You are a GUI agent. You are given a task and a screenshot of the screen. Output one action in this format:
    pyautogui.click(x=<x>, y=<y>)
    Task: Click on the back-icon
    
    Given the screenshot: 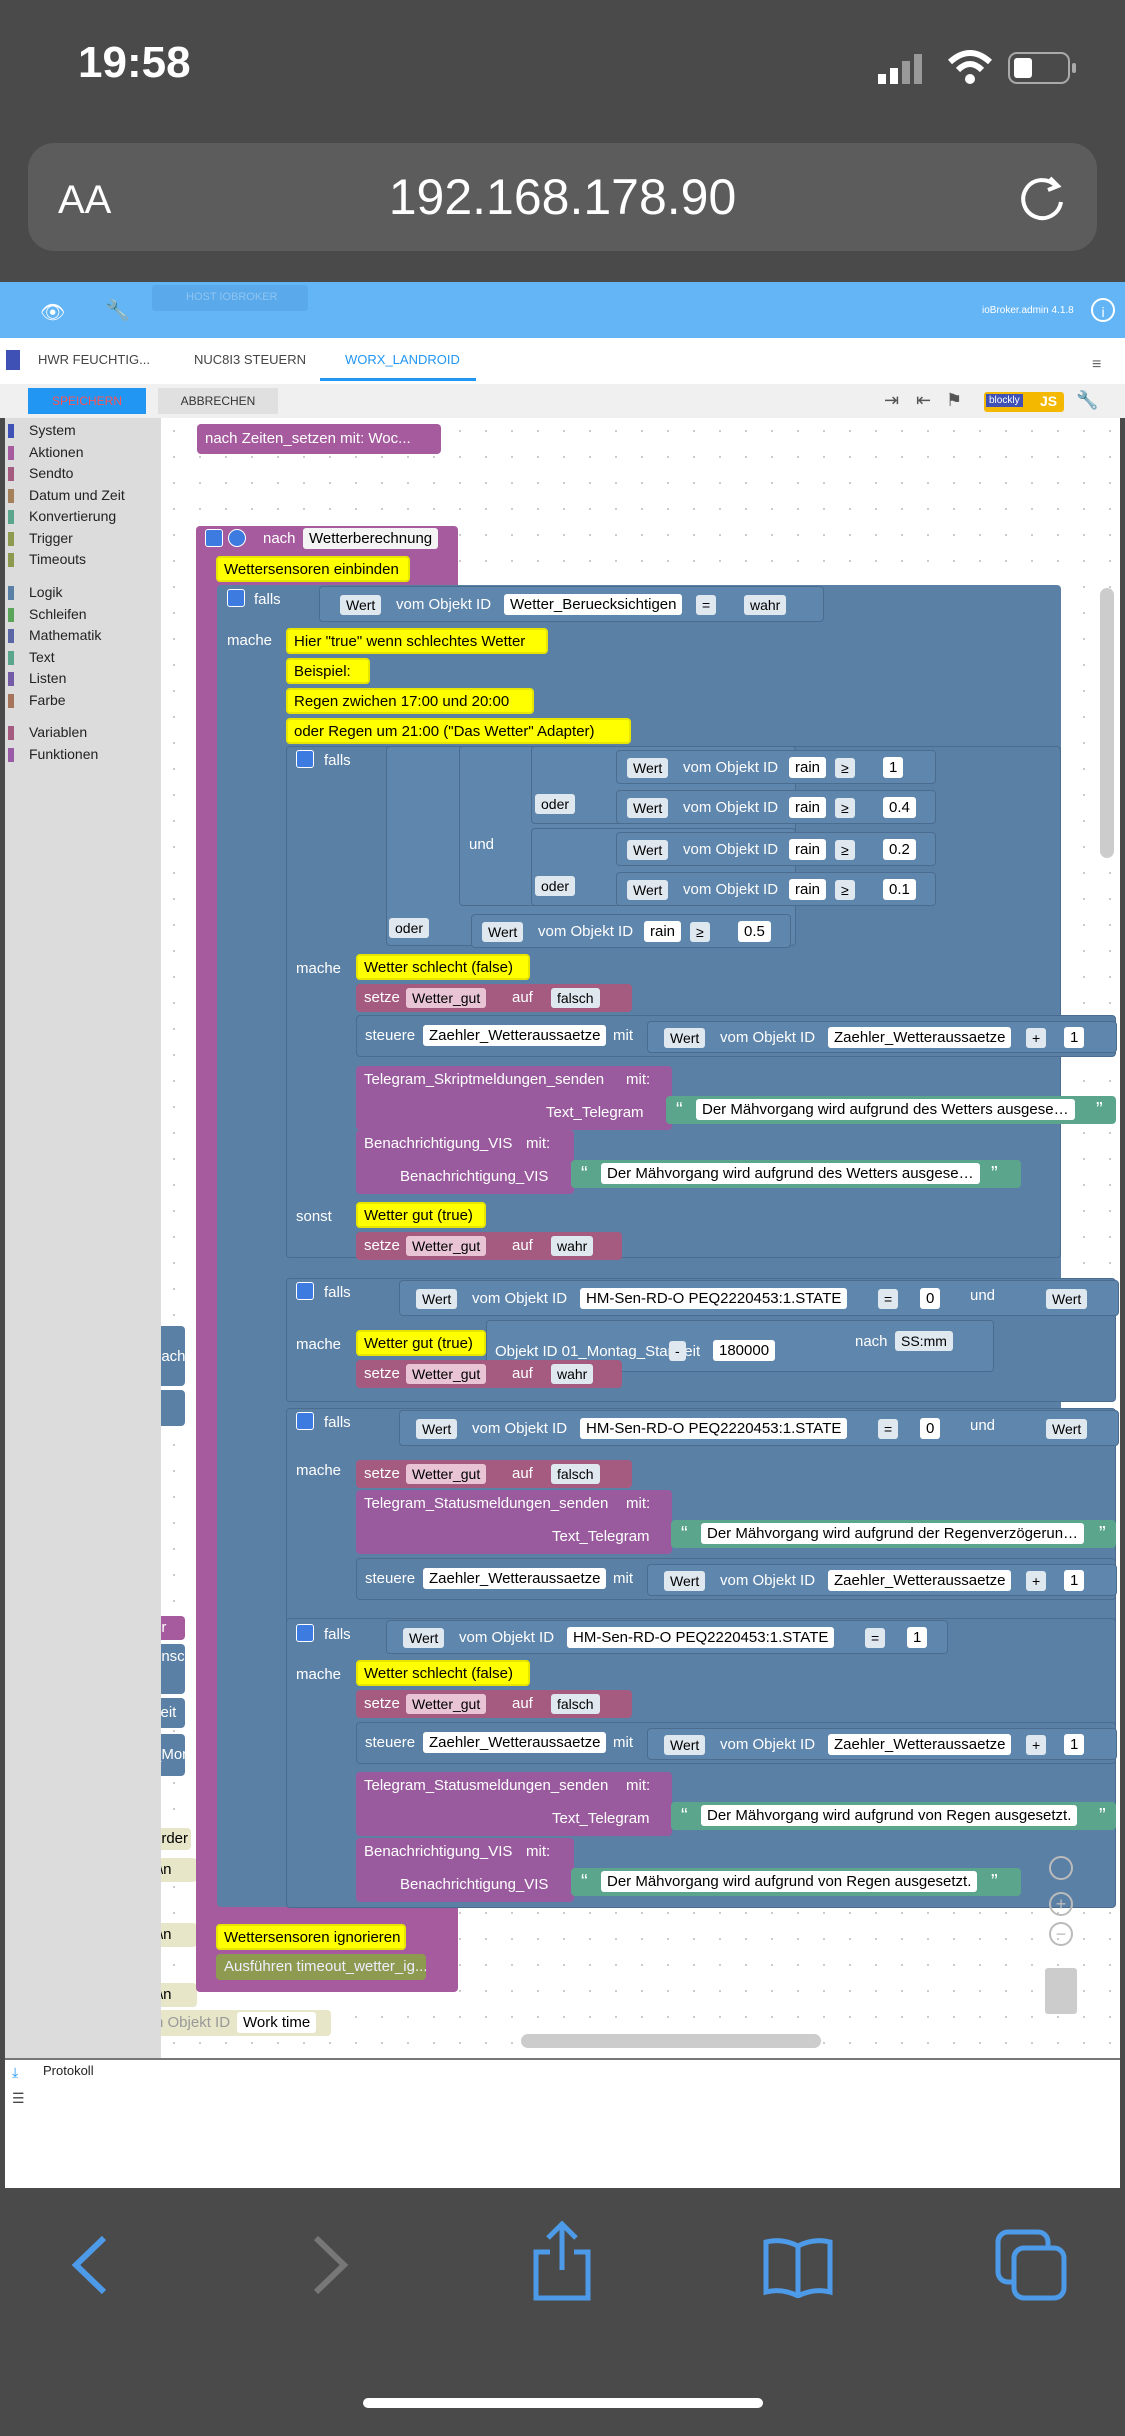 What is the action you would take?
    pyautogui.click(x=90, y=2265)
    